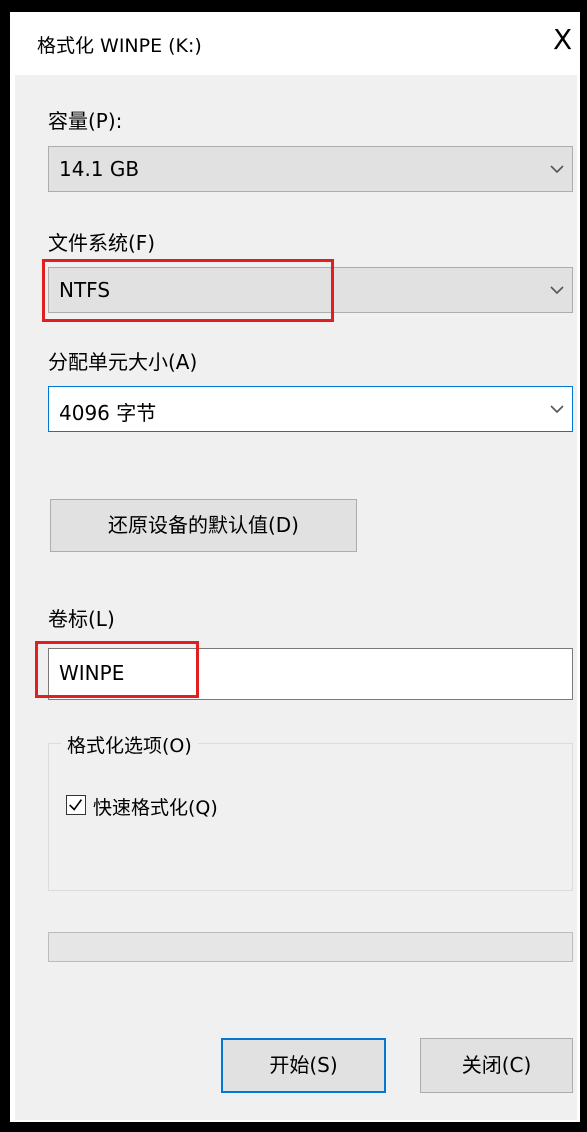 Image resolution: width=587 pixels, height=1132 pixels. Describe the element at coordinates (203, 525) in the screenshot. I see `restore-defaults-button: 还原设备的默认值(D)` at that location.